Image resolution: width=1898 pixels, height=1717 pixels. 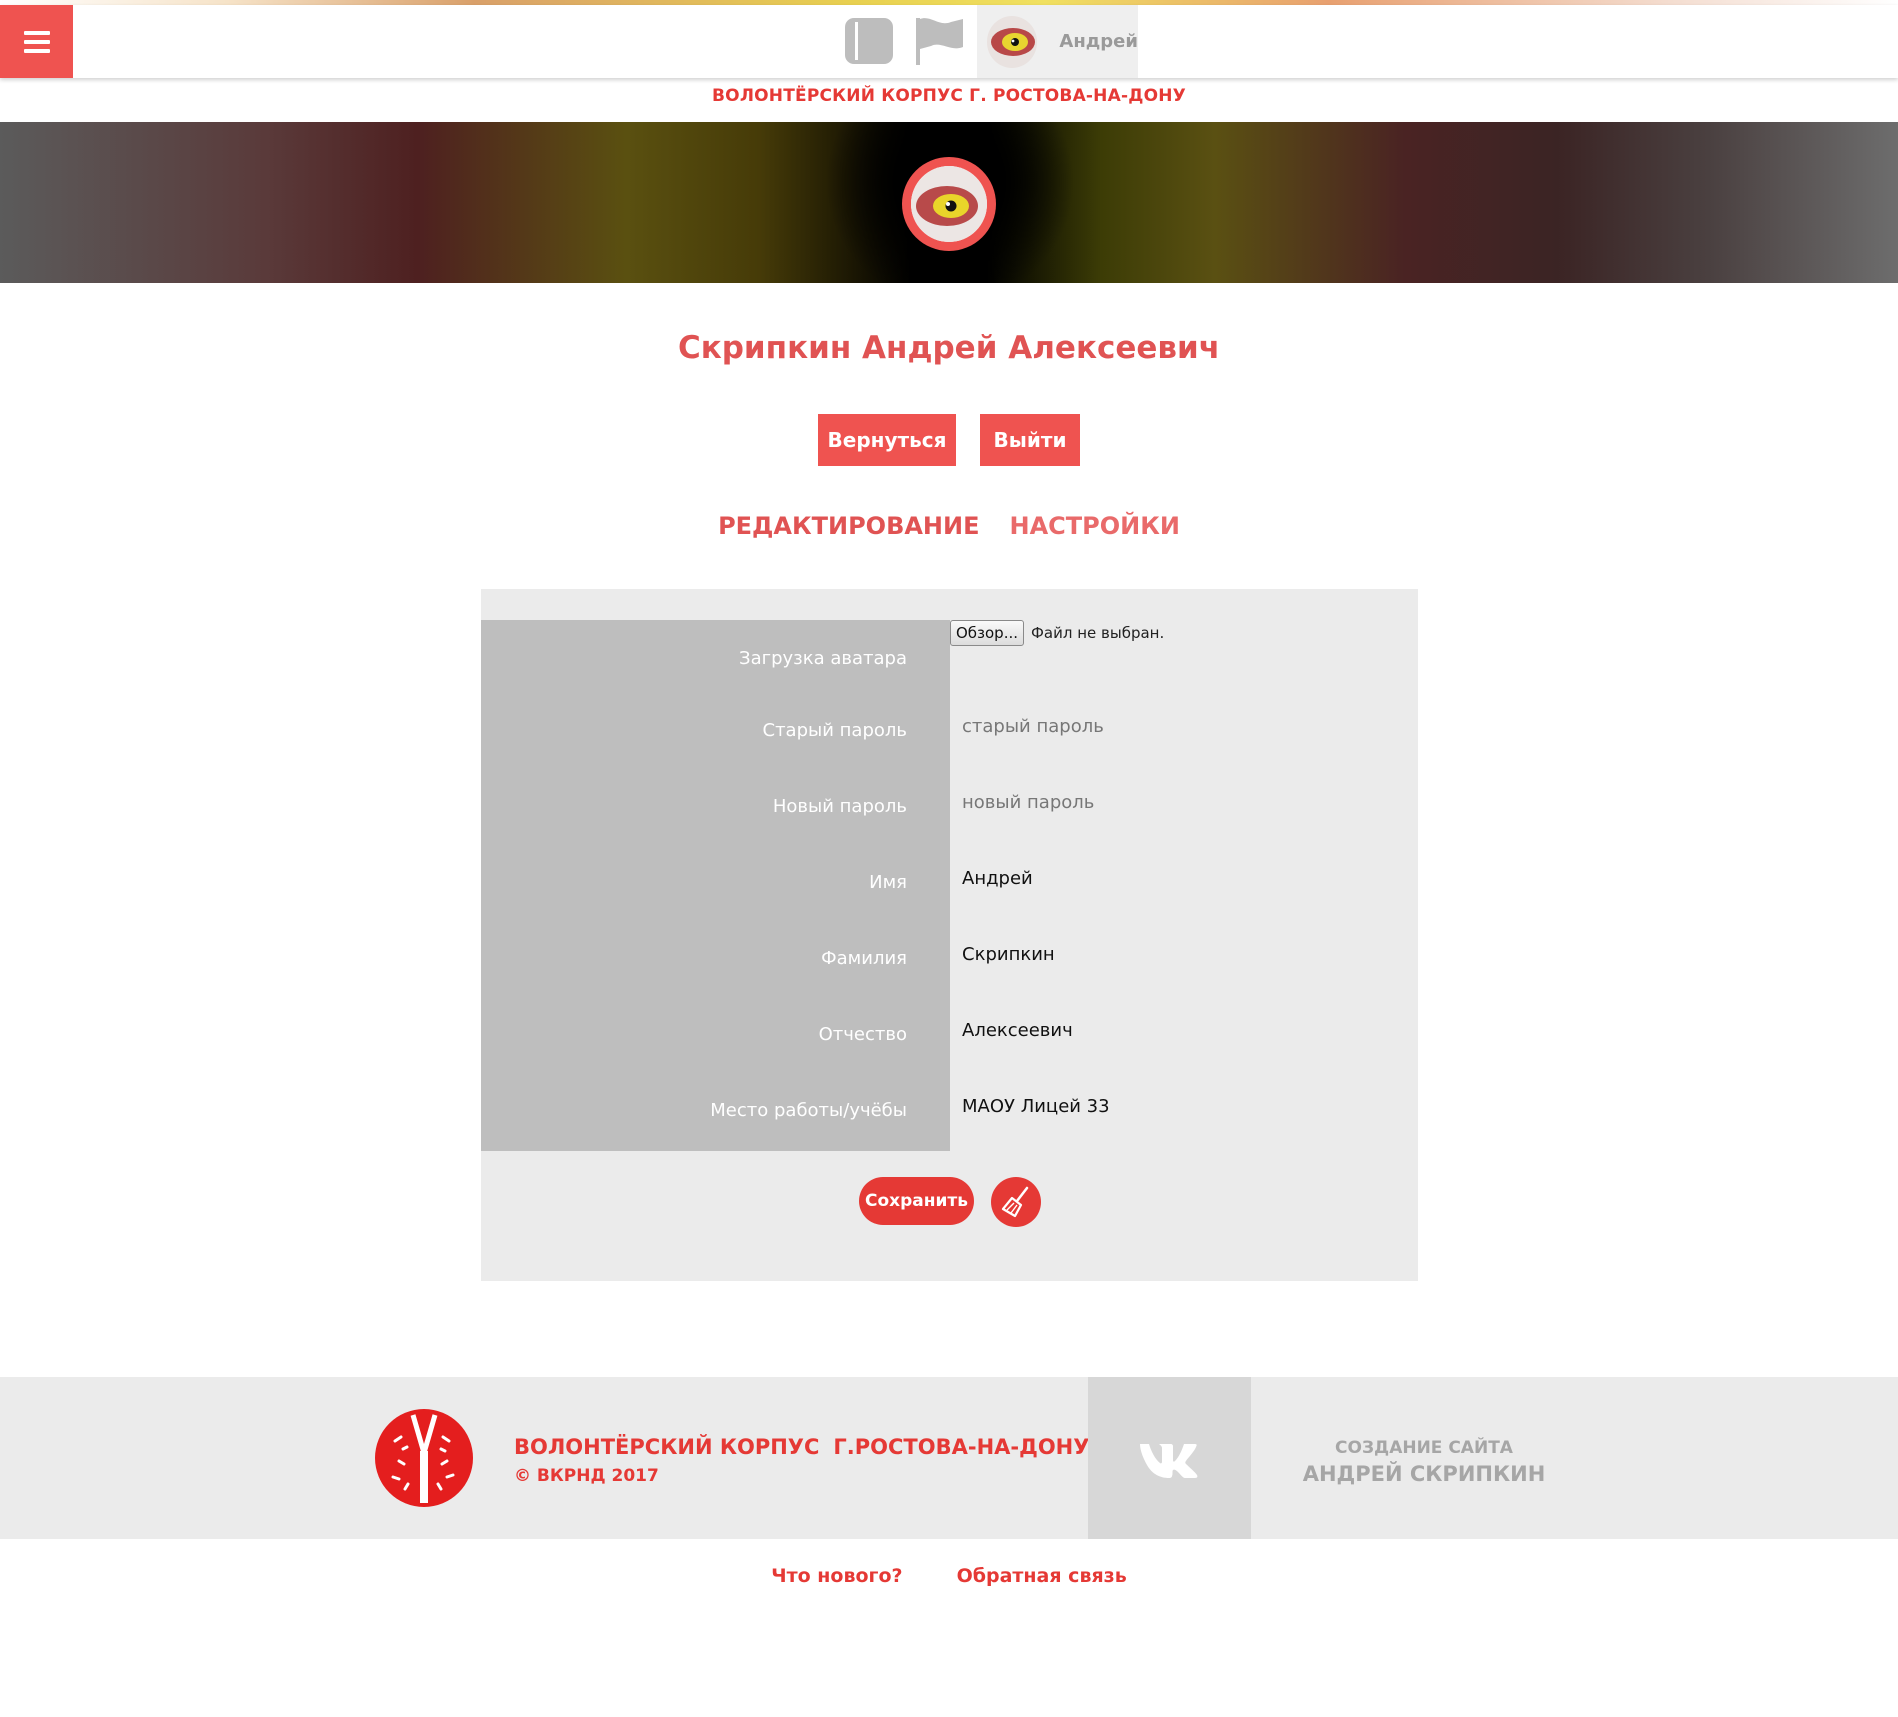 I want to click on site-credit: СОЗДАНИЕ САЙТА АНДРЕЙ СКРИПКИН, so click(x=1424, y=1462).